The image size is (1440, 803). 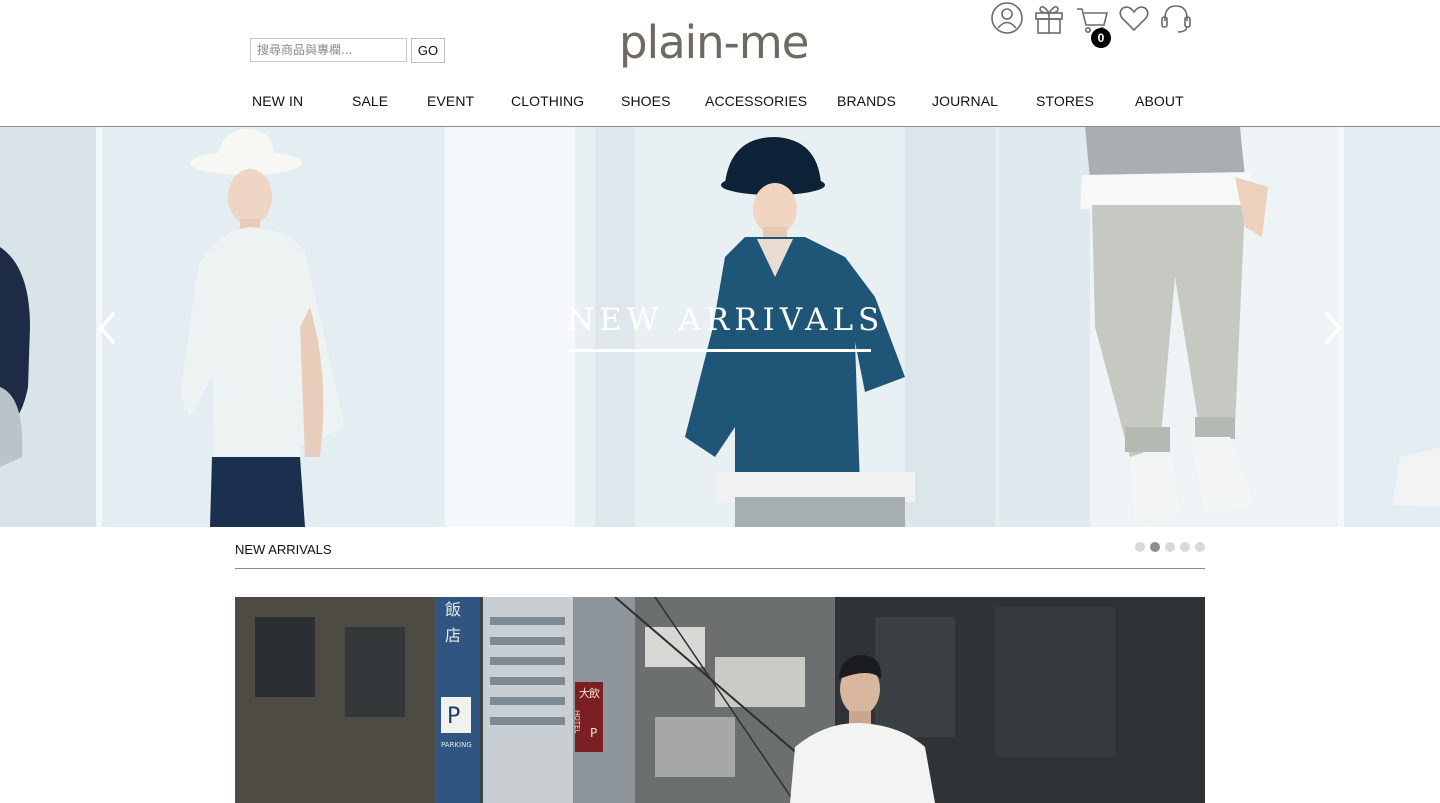 What do you see at coordinates (713, 43) in the screenshot?
I see `logo-text: plain-me` at bounding box center [713, 43].